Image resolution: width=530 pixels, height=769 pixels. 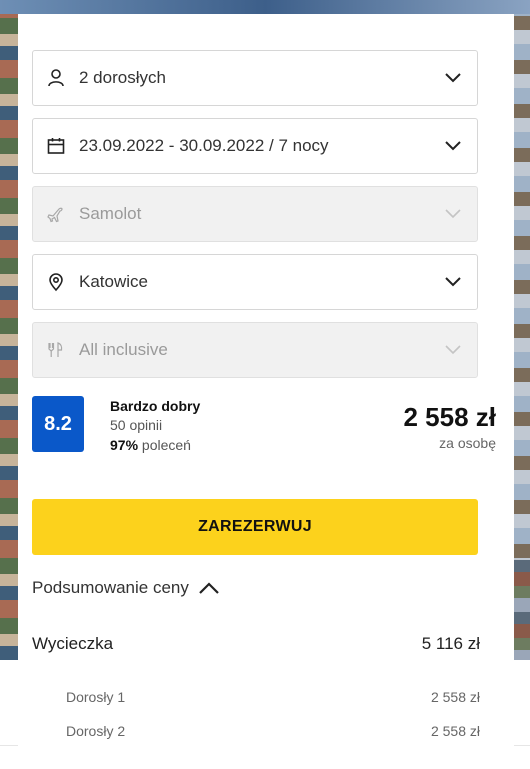 I want to click on price-summary-toggle: Podsumowanie ceny, so click(x=126, y=588).